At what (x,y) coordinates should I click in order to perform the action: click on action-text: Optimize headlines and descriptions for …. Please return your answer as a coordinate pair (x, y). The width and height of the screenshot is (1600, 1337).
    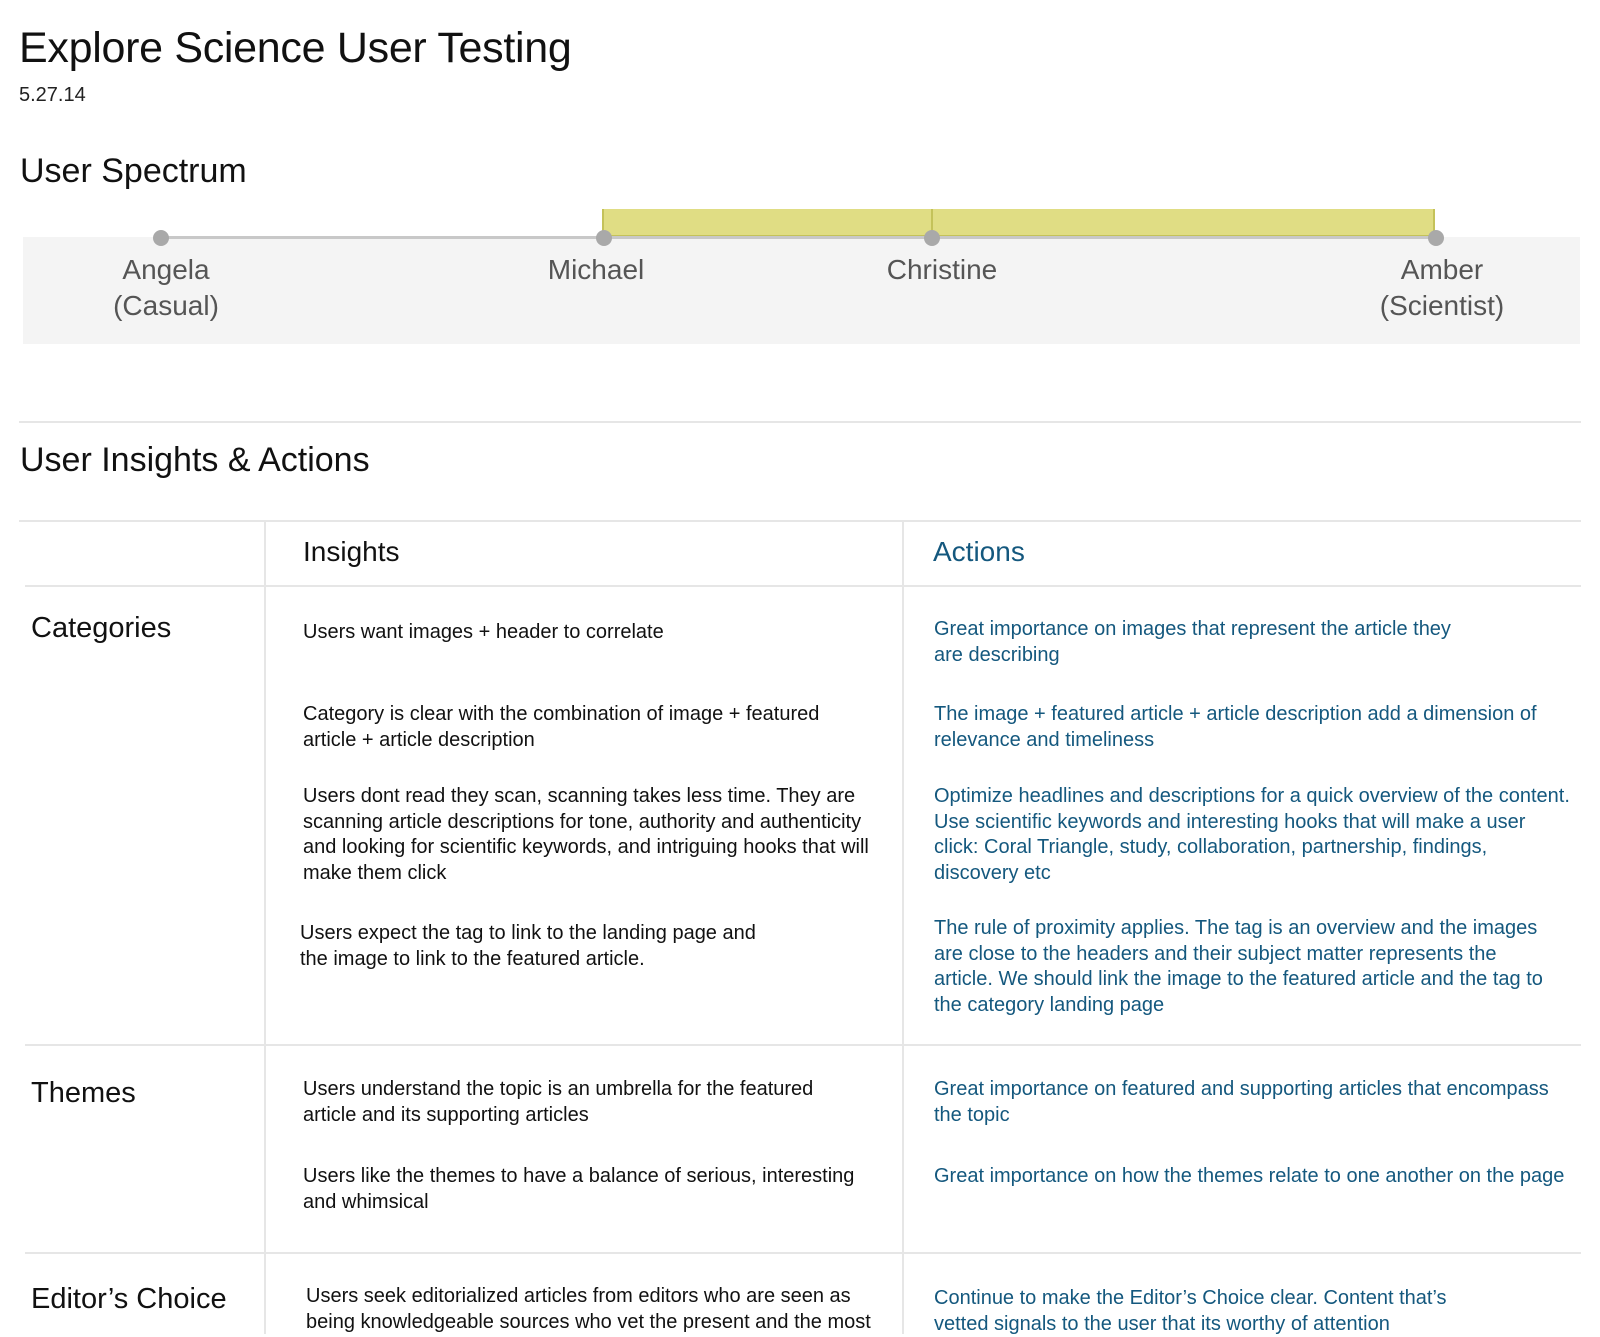
    Looking at the image, I should click on (1252, 834).